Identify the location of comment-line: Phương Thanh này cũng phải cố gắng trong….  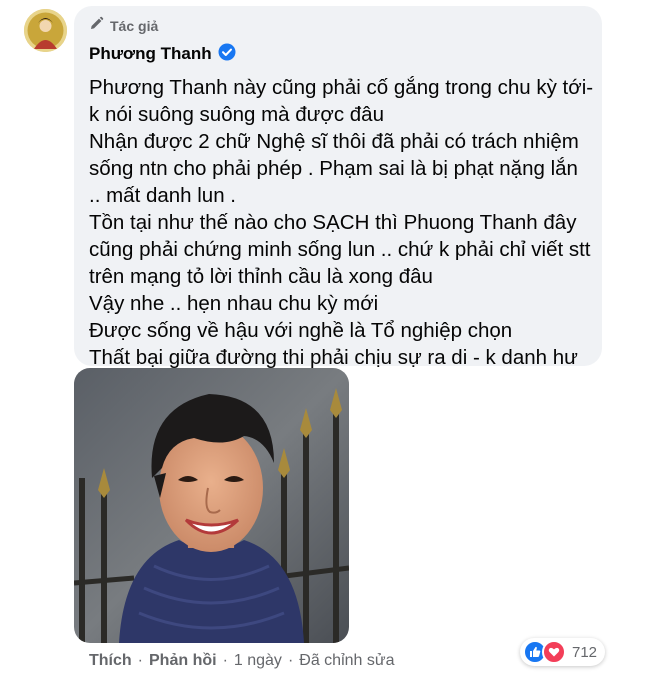
(341, 87).